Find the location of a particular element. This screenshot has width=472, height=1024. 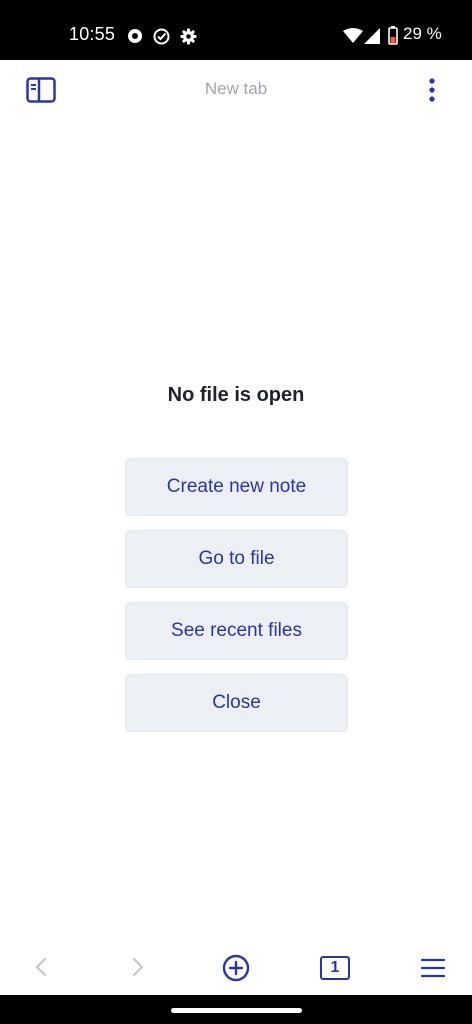

battery-icon is located at coordinates (393, 35).